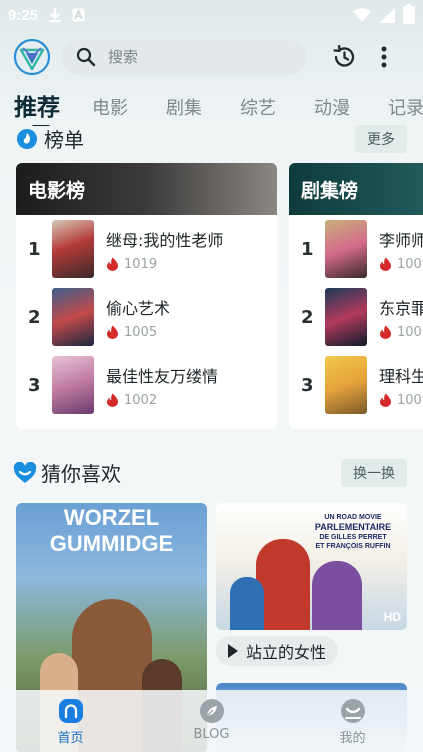 This screenshot has width=423, height=752. I want to click on item-title: 偷心艺术, so click(138, 308).